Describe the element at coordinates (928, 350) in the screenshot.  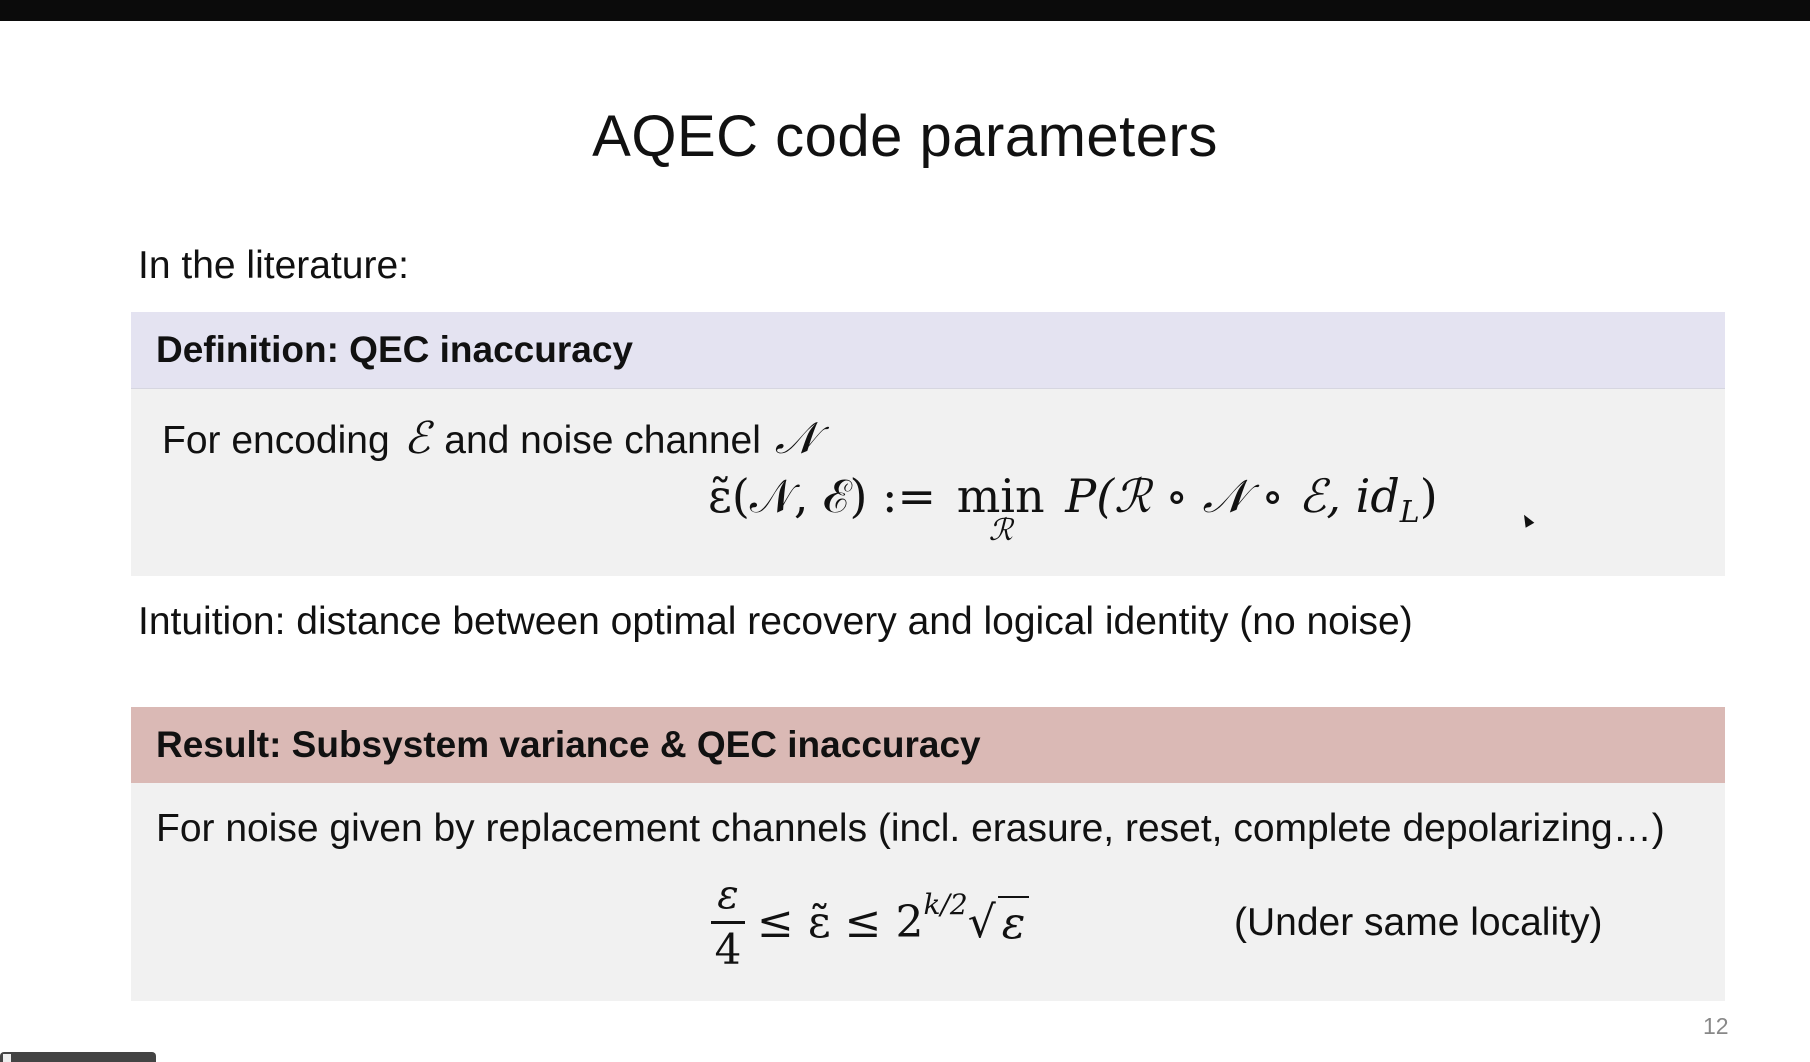
I see `definition-header: Definition: QEC inaccuracy` at that location.